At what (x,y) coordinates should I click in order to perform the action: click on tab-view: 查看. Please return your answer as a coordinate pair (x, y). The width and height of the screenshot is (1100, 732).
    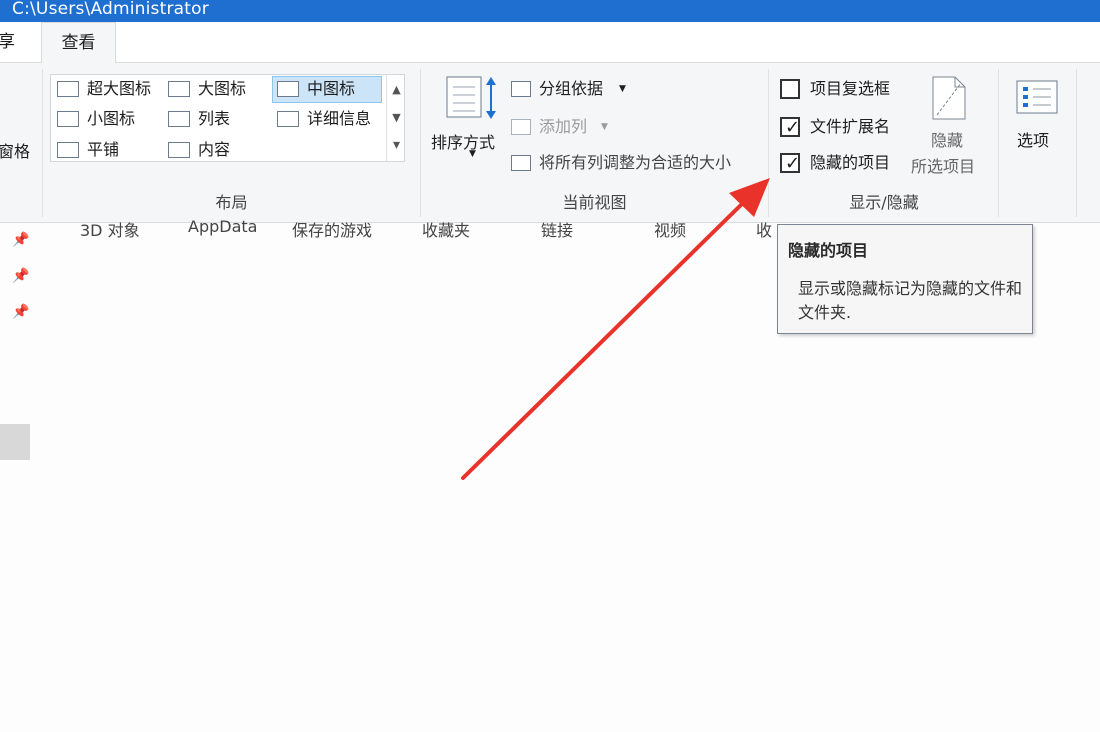
    Looking at the image, I should click on (78, 43).